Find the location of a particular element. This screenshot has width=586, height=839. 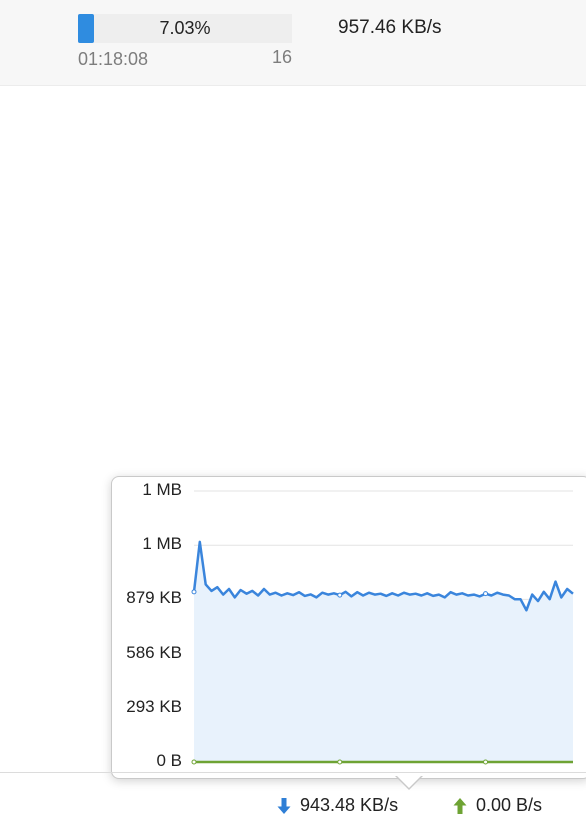

y-tick-label: 586 KB is located at coordinates (154, 652).